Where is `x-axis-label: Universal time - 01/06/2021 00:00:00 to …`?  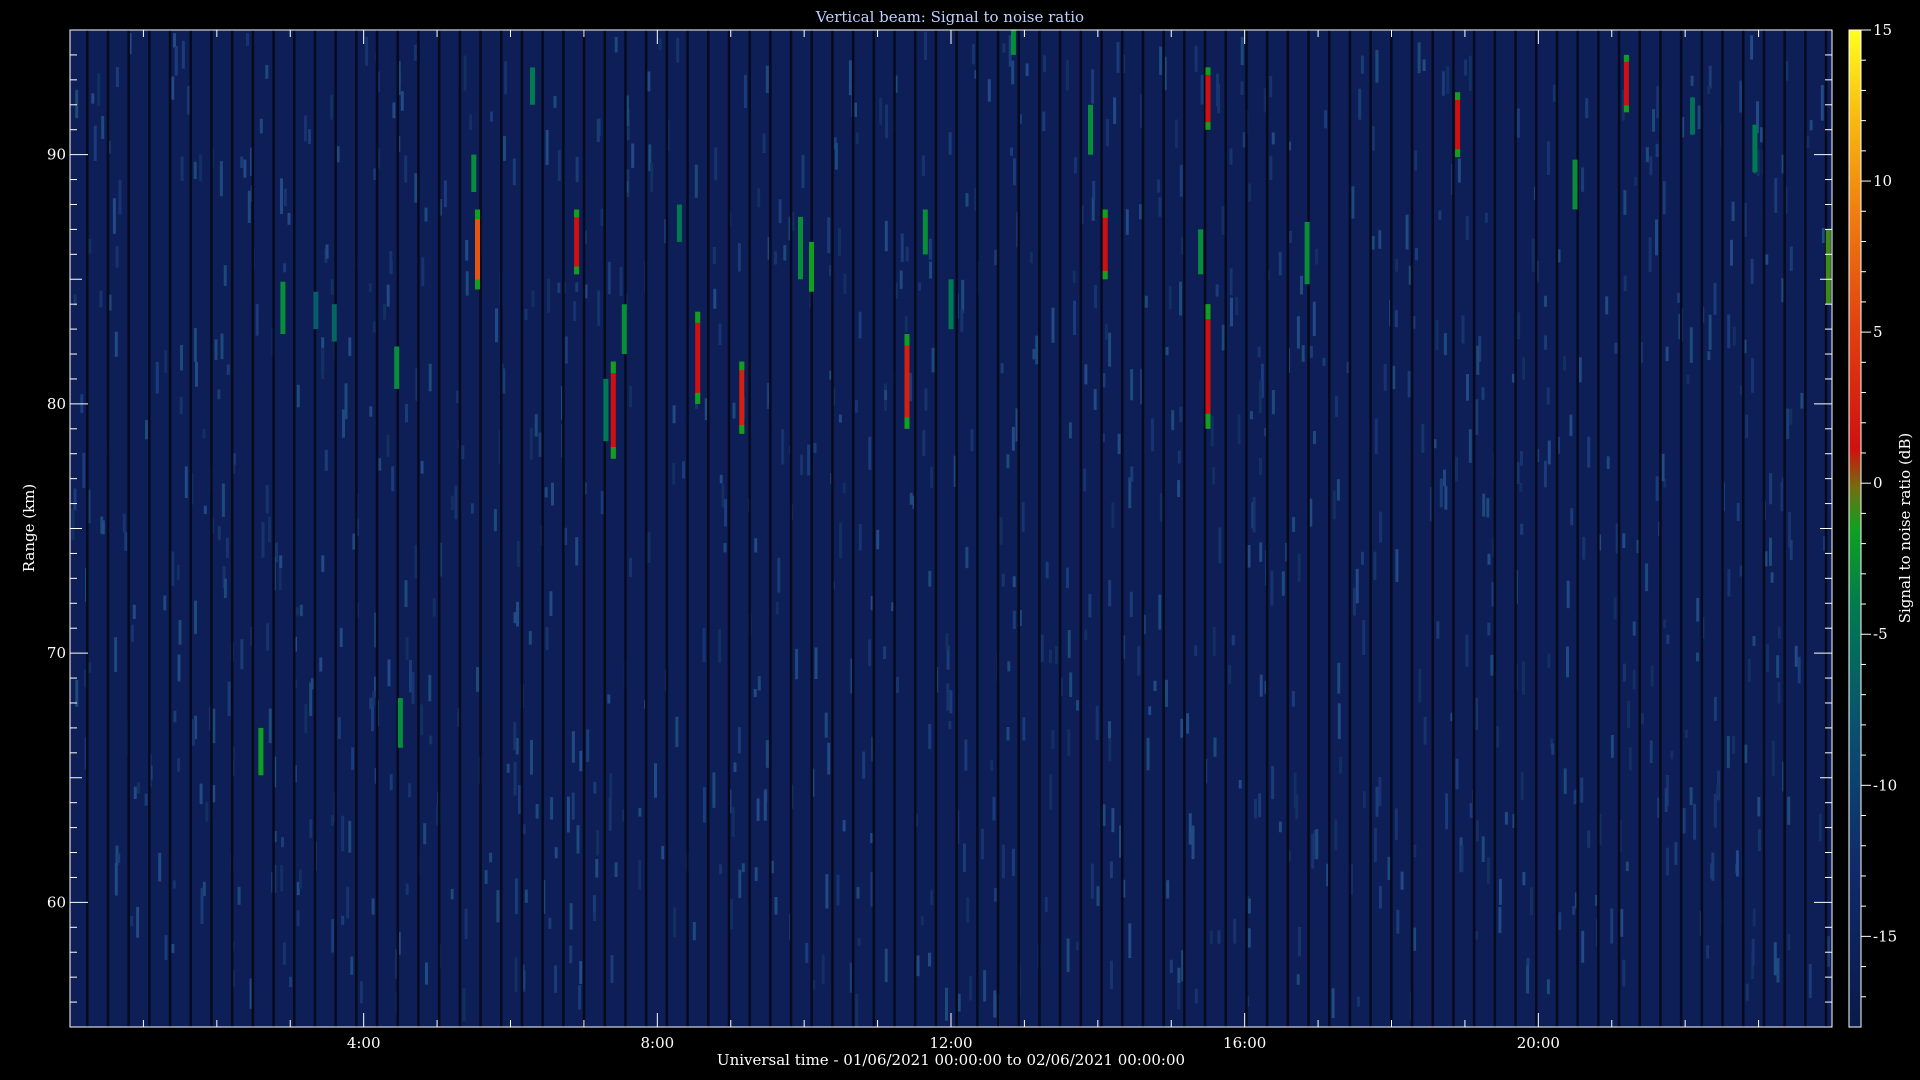 x-axis-label: Universal time - 01/06/2021 00:00:00 to … is located at coordinates (951, 1060).